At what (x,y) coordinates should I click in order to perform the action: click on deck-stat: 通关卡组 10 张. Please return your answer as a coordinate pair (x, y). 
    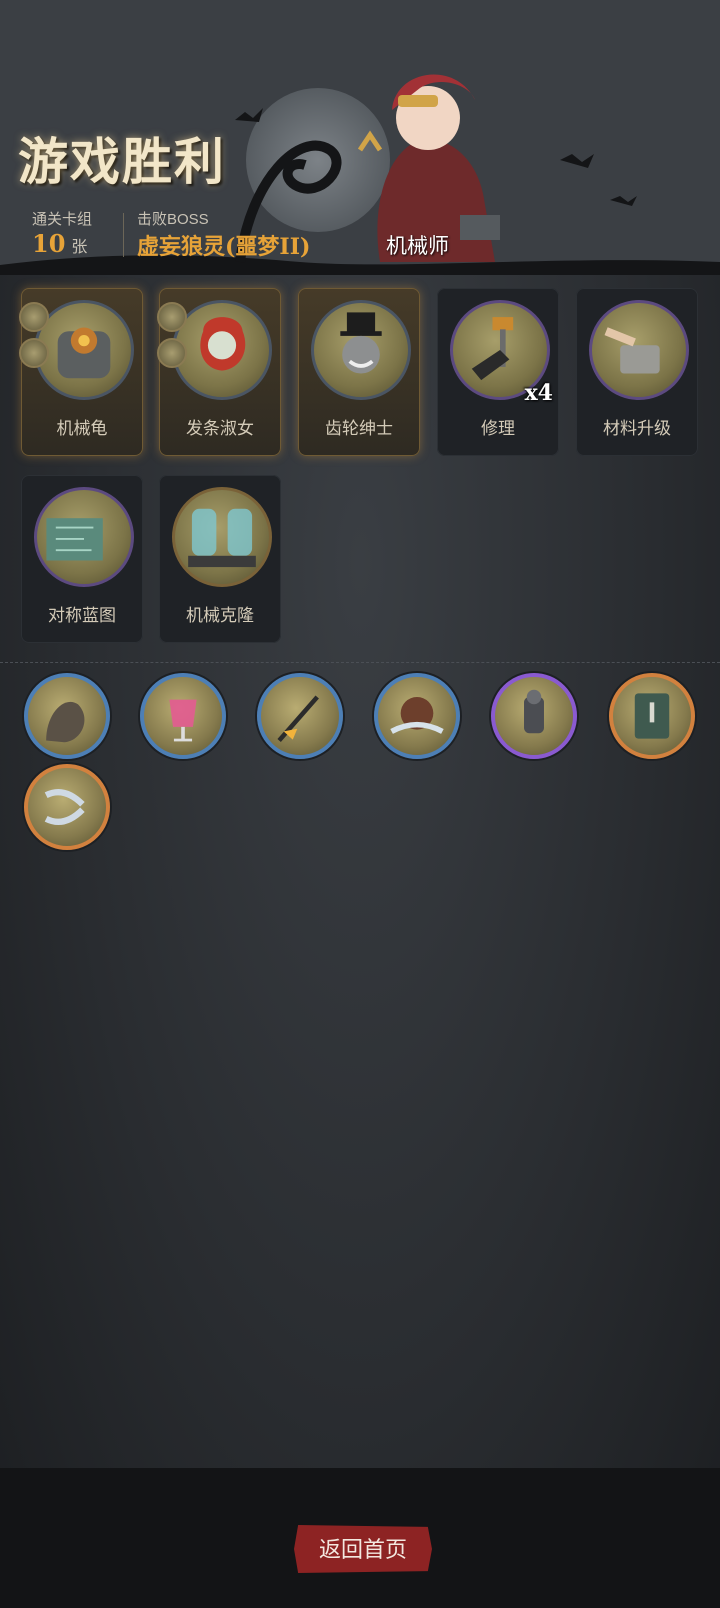
    Looking at the image, I should click on (62, 233).